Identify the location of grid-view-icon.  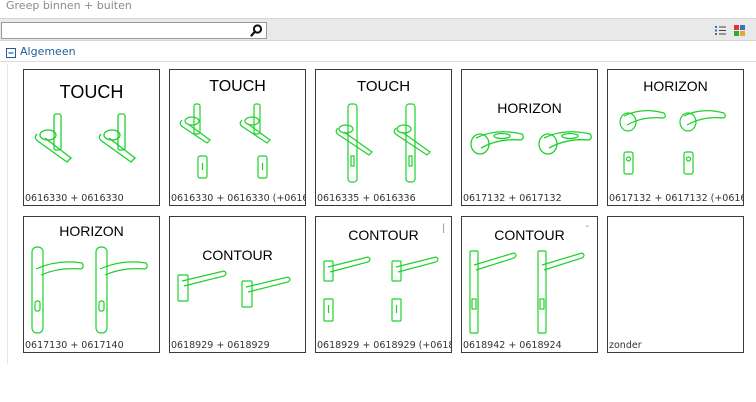
(739, 30).